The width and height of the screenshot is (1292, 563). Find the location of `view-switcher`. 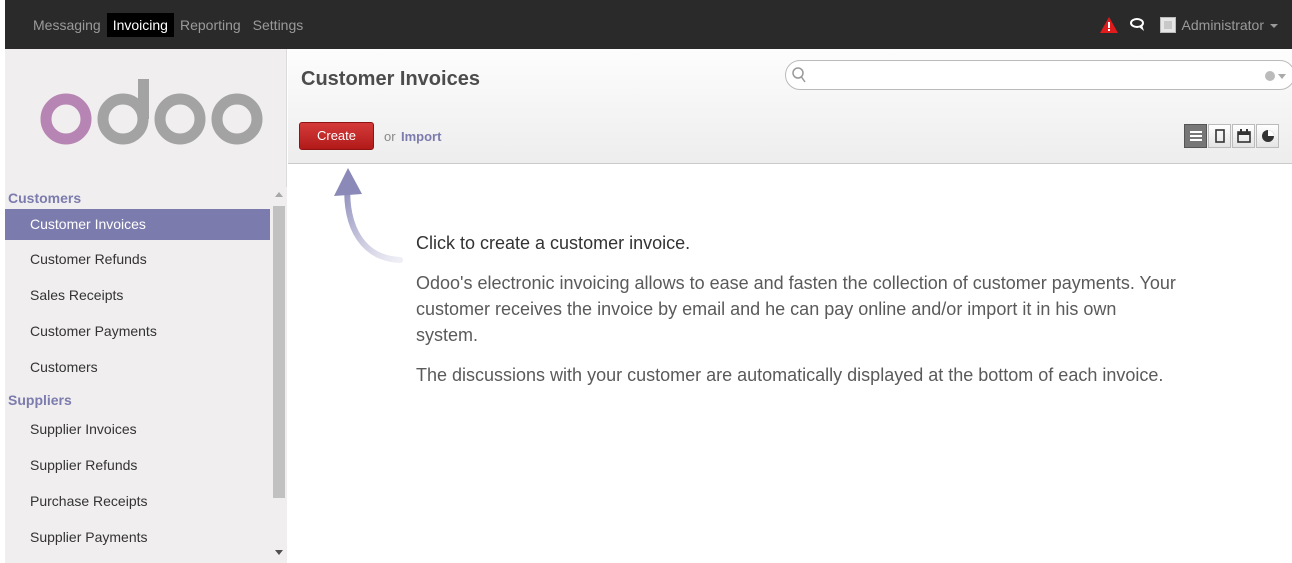

view-switcher is located at coordinates (1232, 136).